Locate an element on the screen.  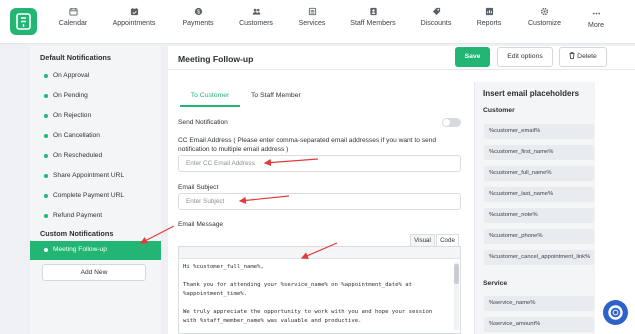
editor-scrollbar is located at coordinates (456, 296).